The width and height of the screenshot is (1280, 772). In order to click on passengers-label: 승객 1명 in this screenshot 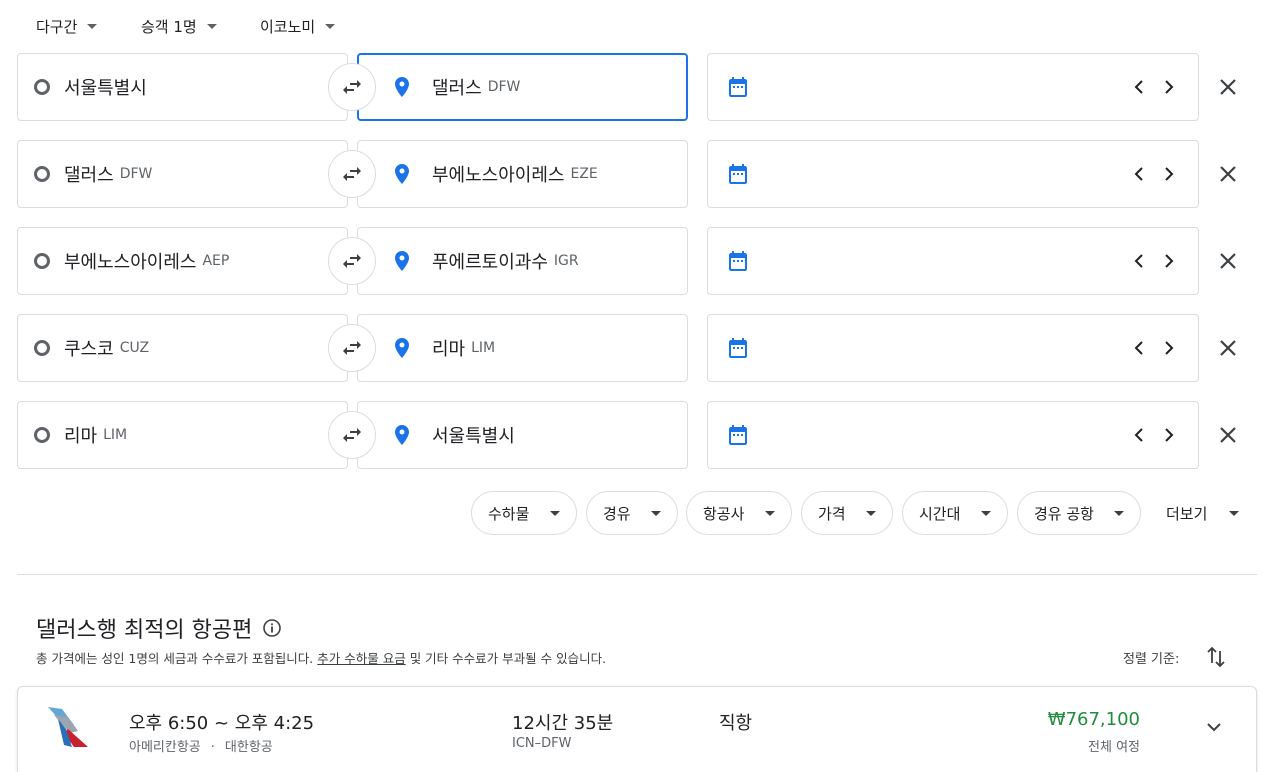, I will do `click(169, 26)`.